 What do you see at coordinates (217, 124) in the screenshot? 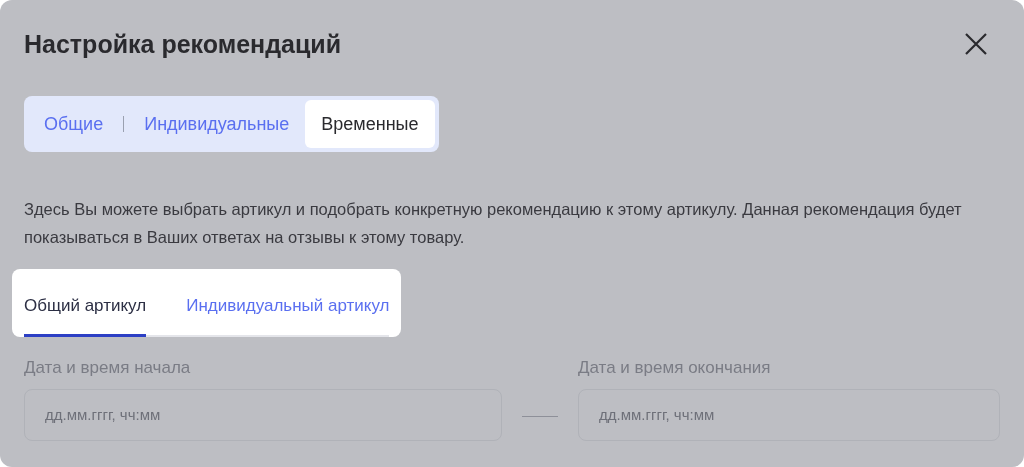
I see `tab: Индивидуальные` at bounding box center [217, 124].